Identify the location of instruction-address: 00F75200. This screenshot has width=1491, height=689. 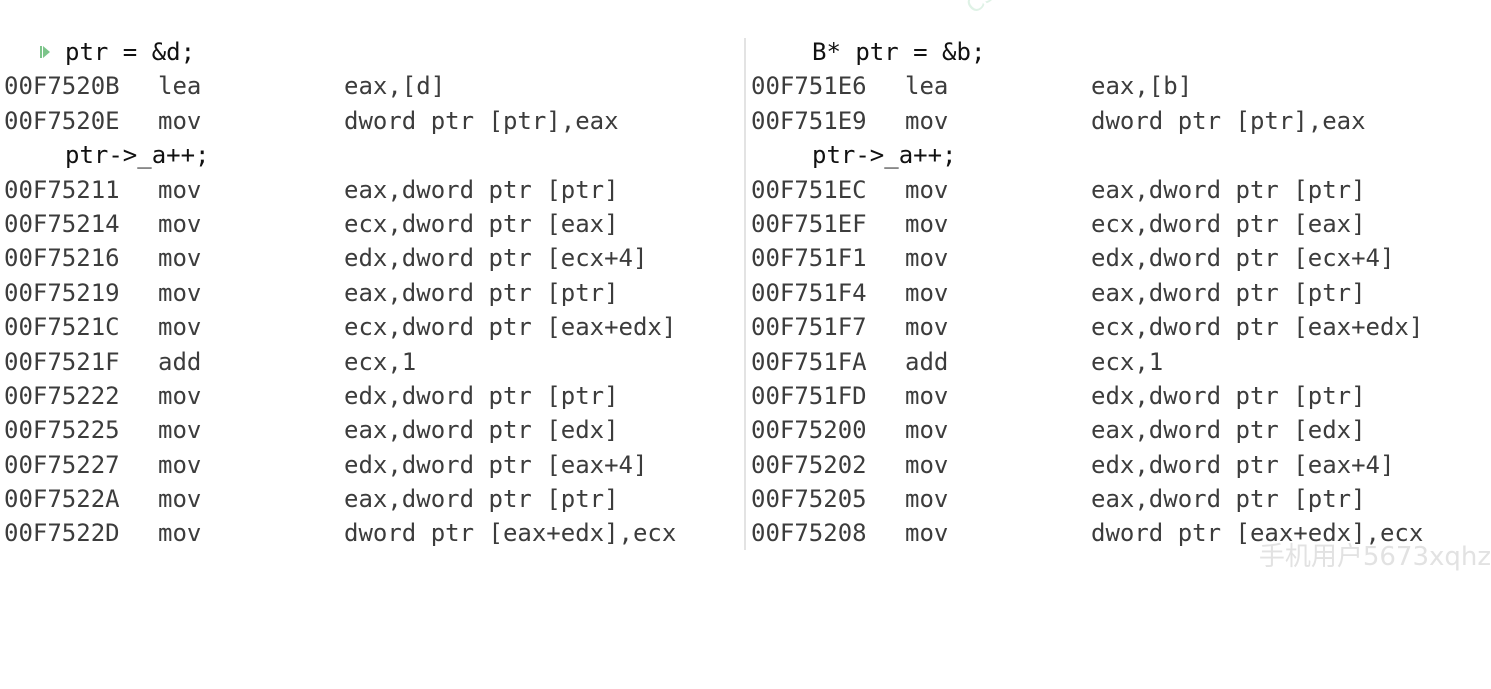
(809, 430).